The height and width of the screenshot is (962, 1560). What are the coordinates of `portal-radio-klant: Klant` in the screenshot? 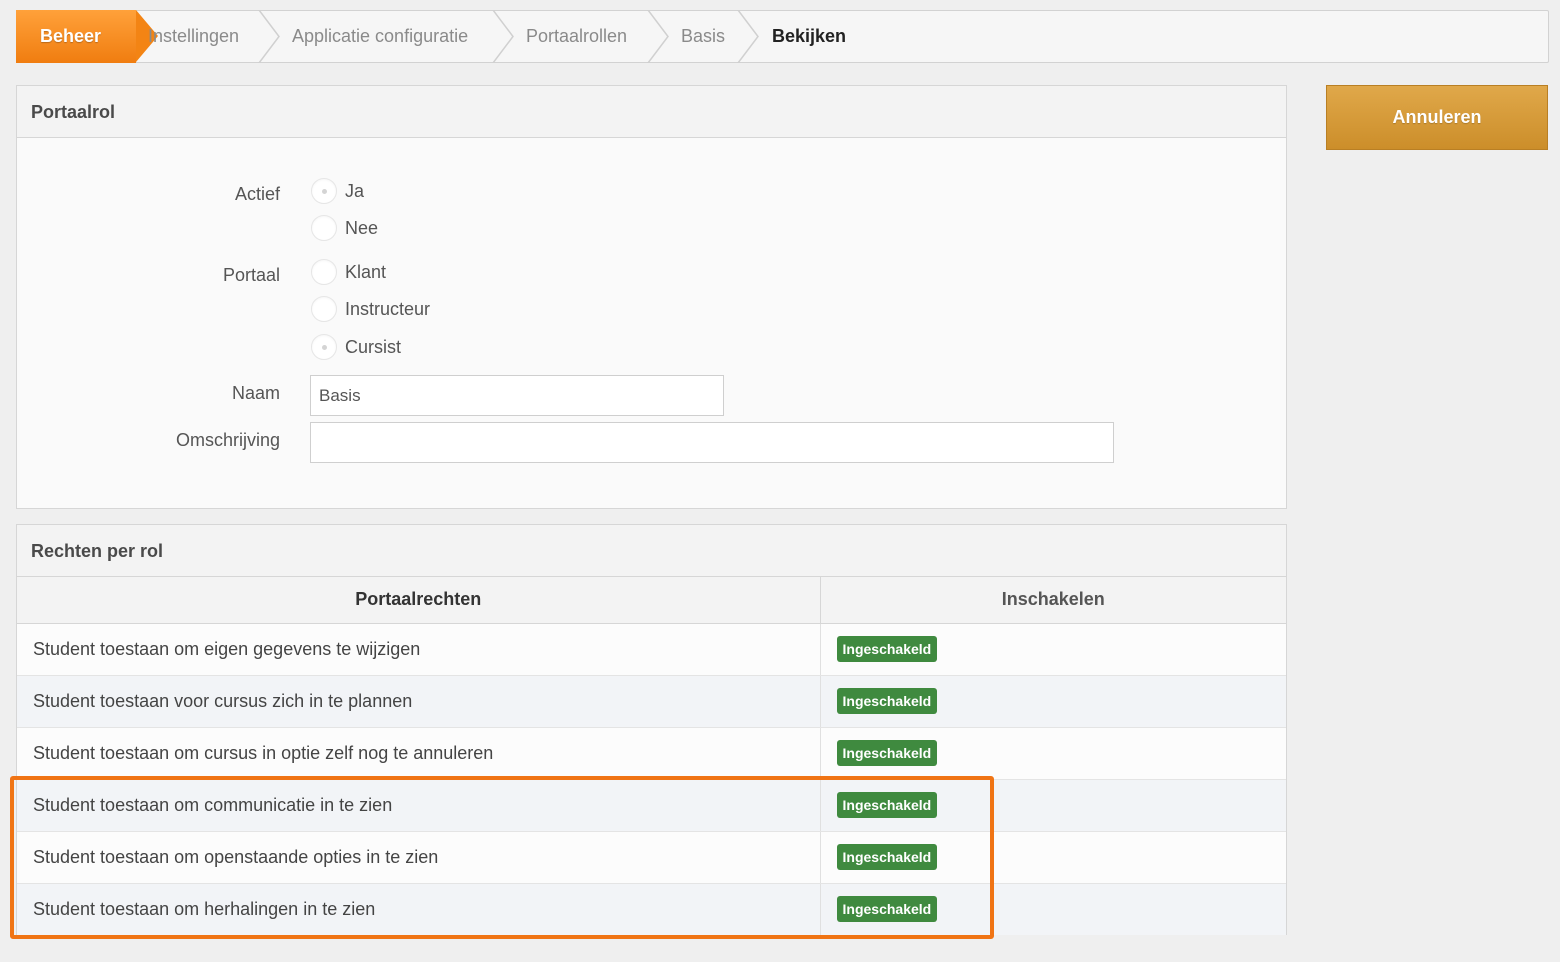 It's located at (348, 272).